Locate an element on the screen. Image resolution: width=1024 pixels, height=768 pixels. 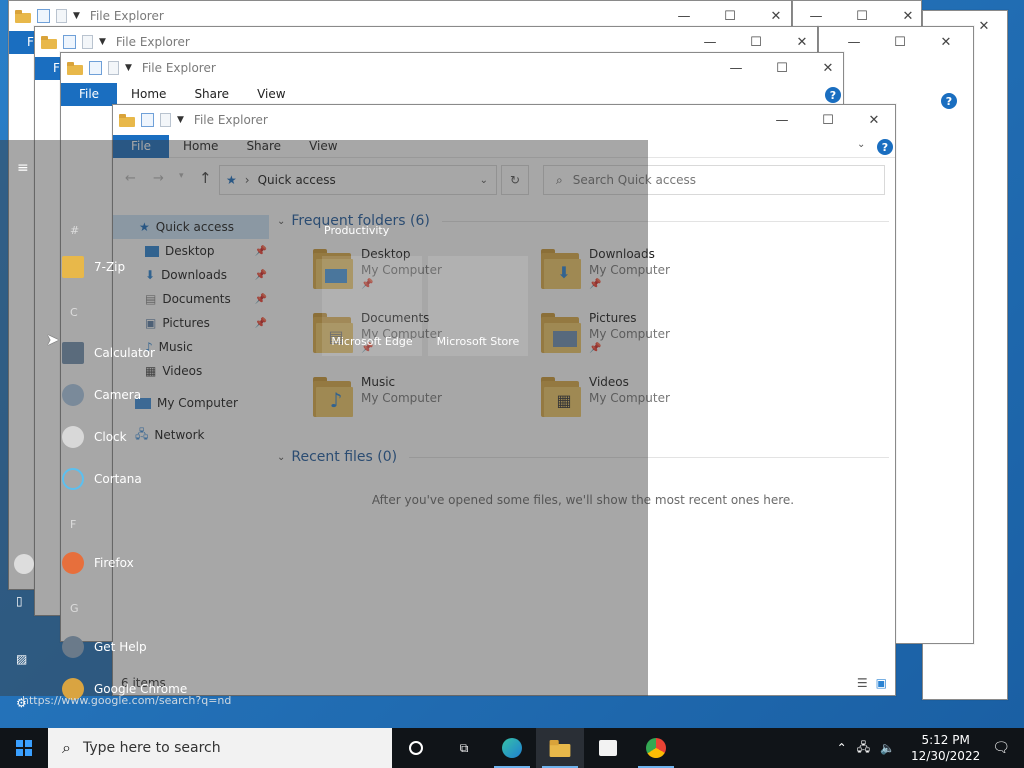
app-cortana: Cortana is located at coordinates (102, 479).